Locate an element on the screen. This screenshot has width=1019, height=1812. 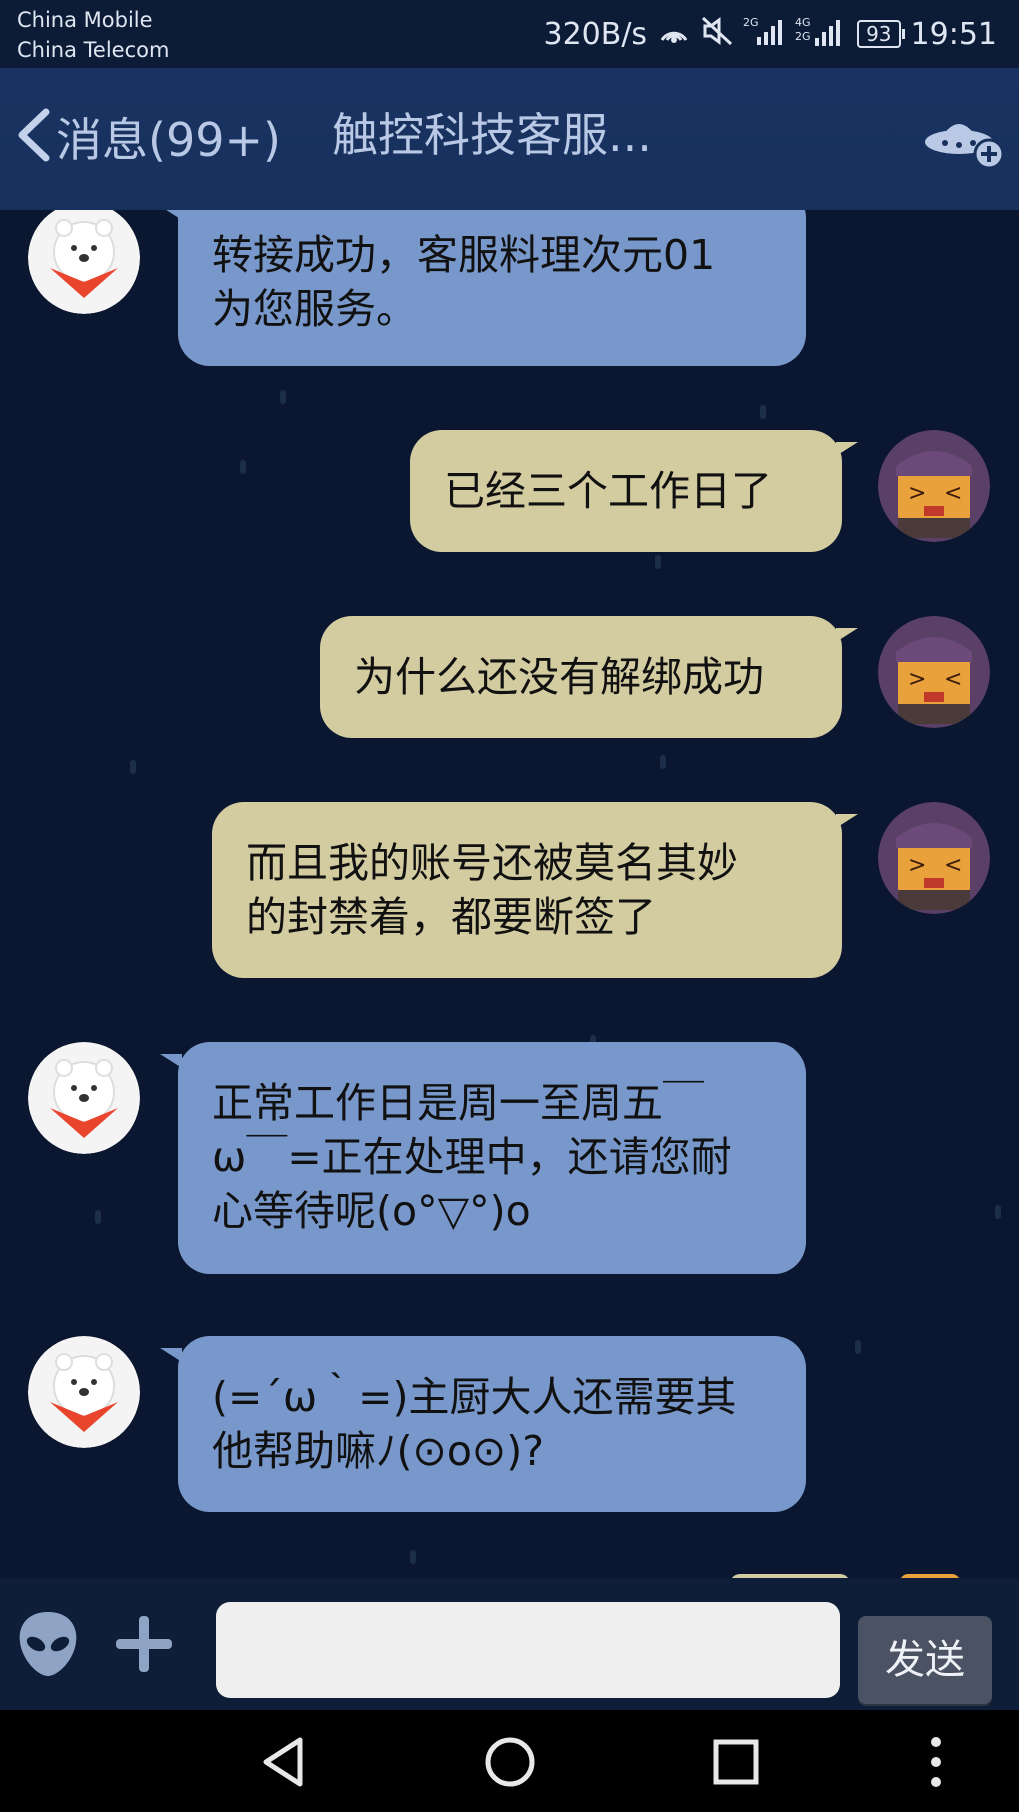
signal1-network-type: 2G is located at coordinates (751, 22).